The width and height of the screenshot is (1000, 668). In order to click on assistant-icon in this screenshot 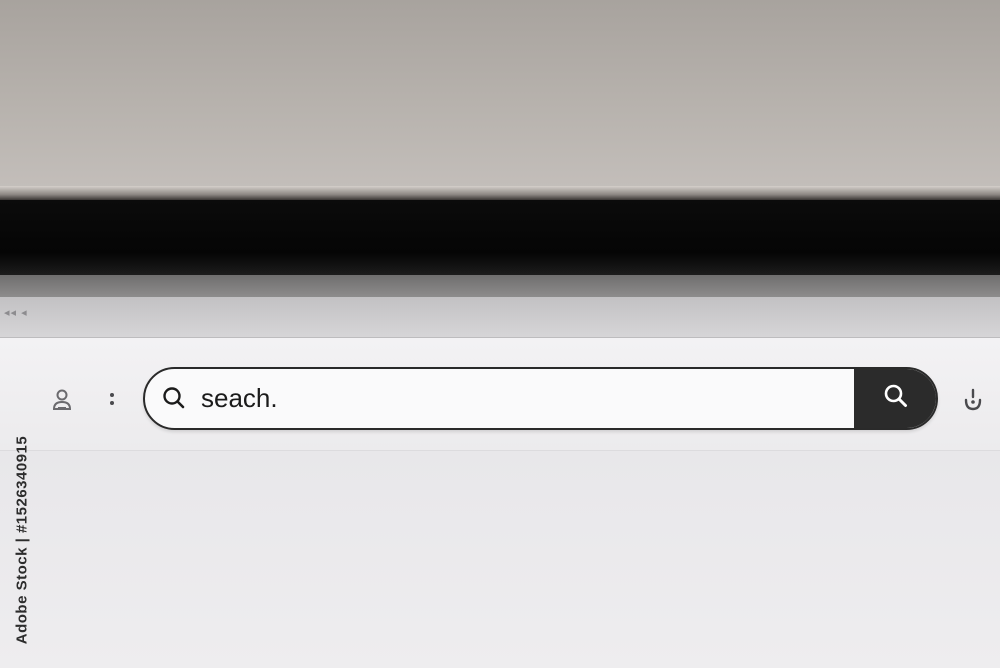, I will do `click(973, 400)`.